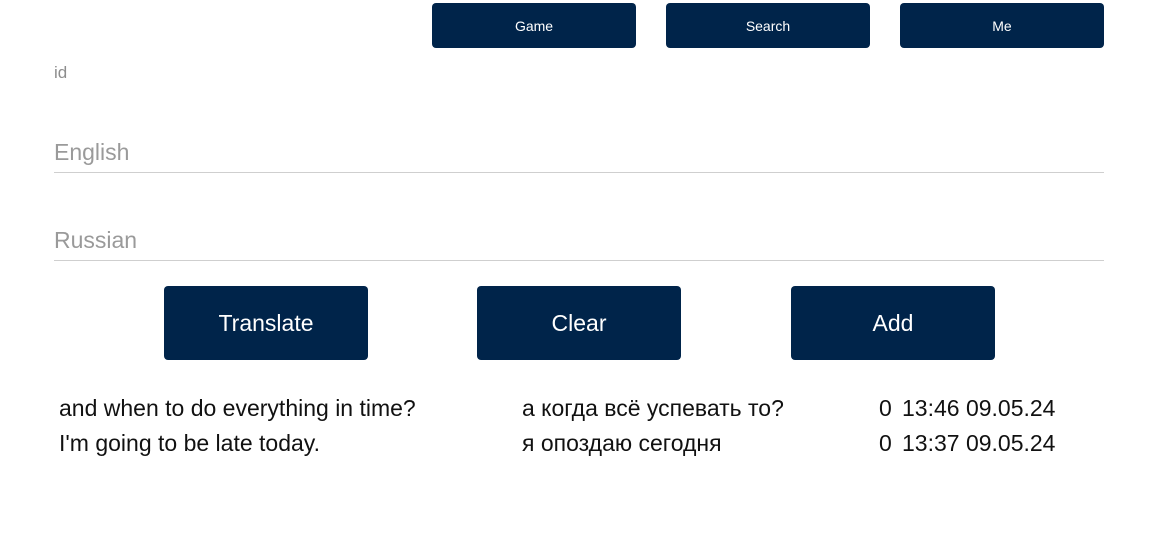  What do you see at coordinates (266, 323) in the screenshot?
I see `translate-button: Translate` at bounding box center [266, 323].